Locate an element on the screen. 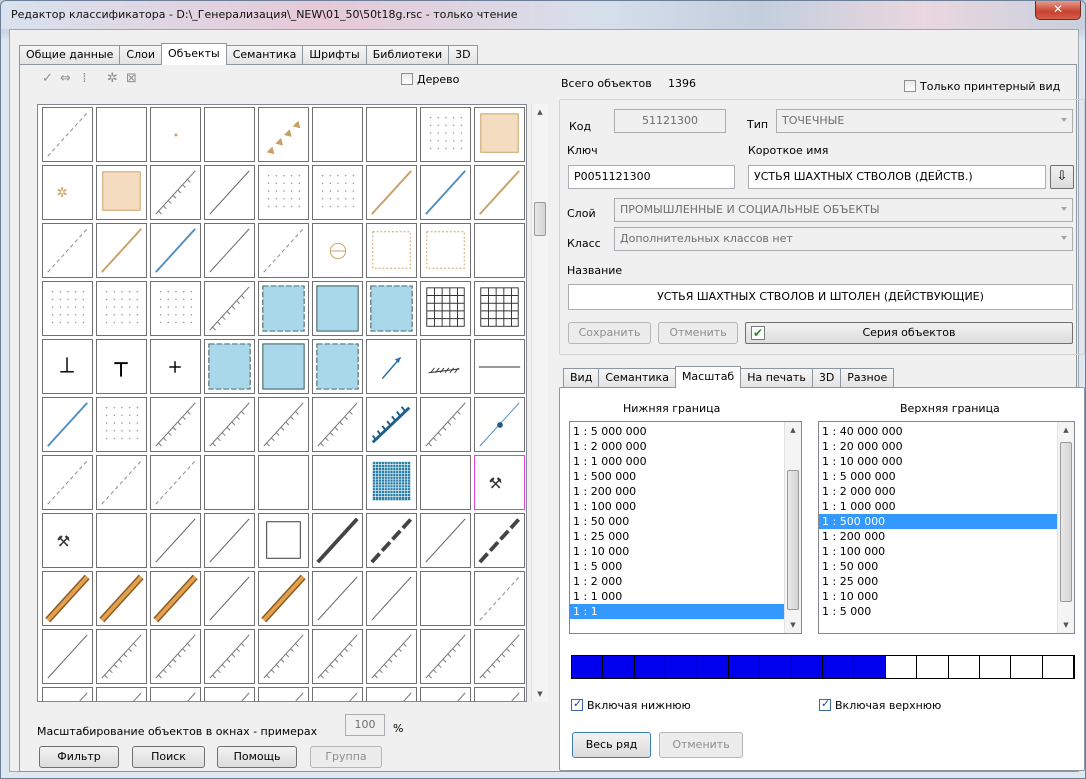 Image resolution: width=1086 pixels, height=779 pixels. list-item: 1 : 500 000 is located at coordinates (938, 521).